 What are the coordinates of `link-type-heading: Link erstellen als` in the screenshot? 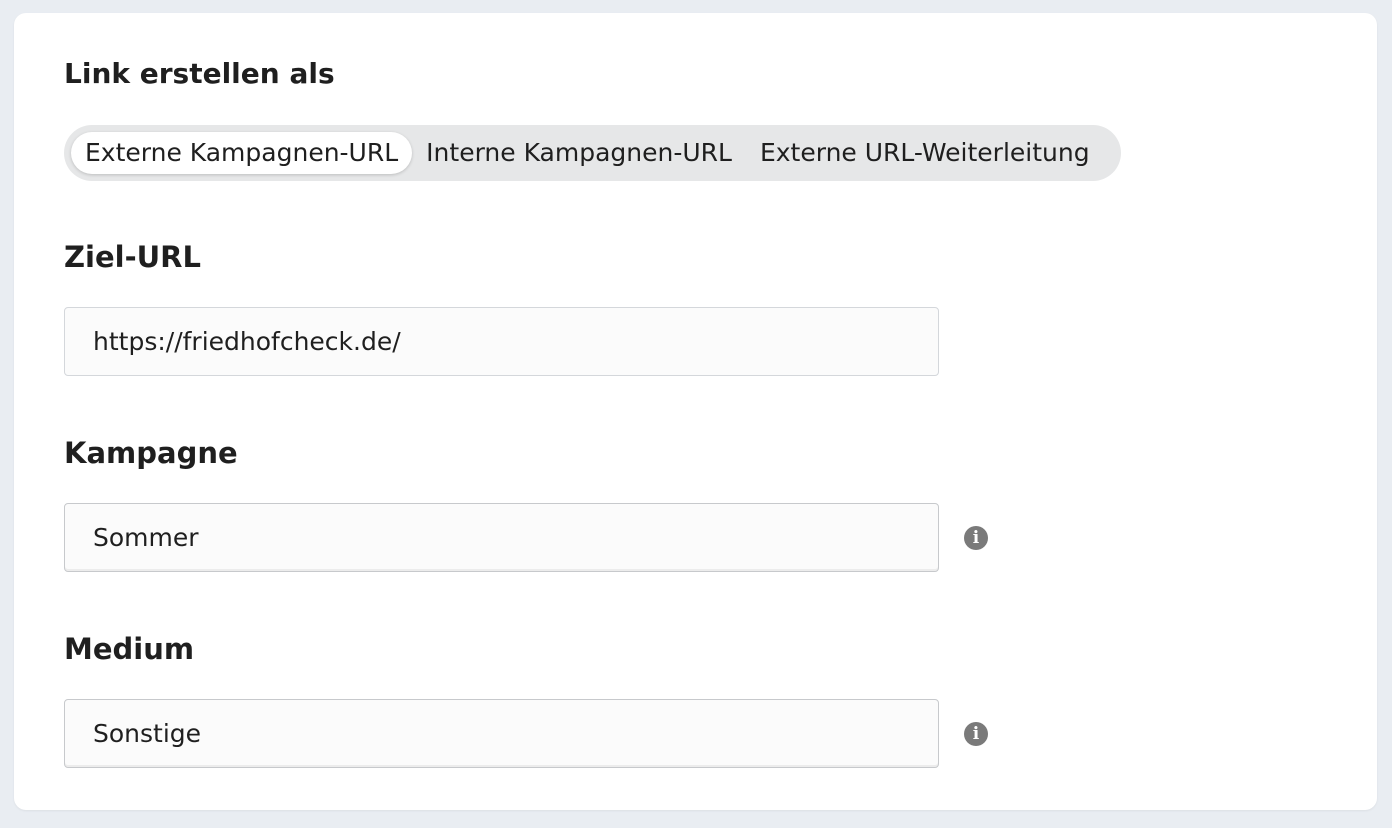 It's located at (199, 73).